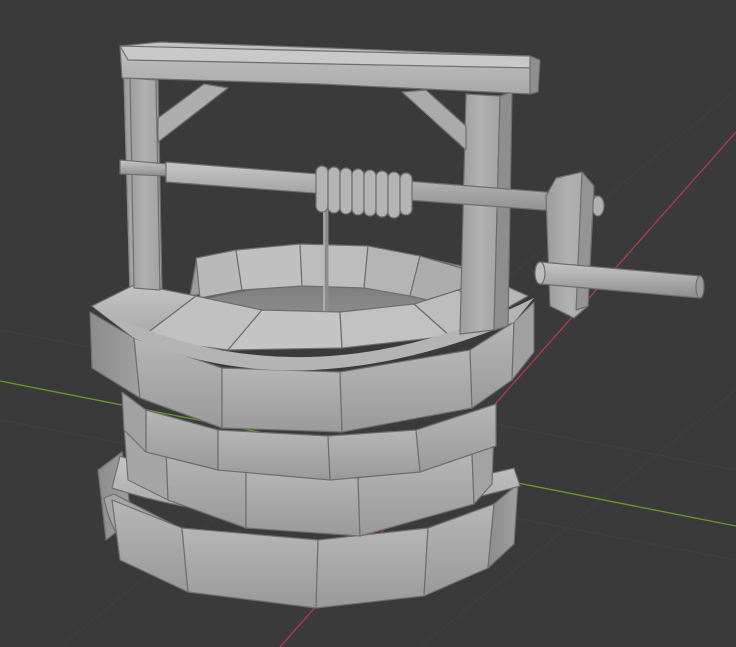 This screenshot has height=647, width=736. What do you see at coordinates (330, 68) in the screenshot?
I see `top-beam` at bounding box center [330, 68].